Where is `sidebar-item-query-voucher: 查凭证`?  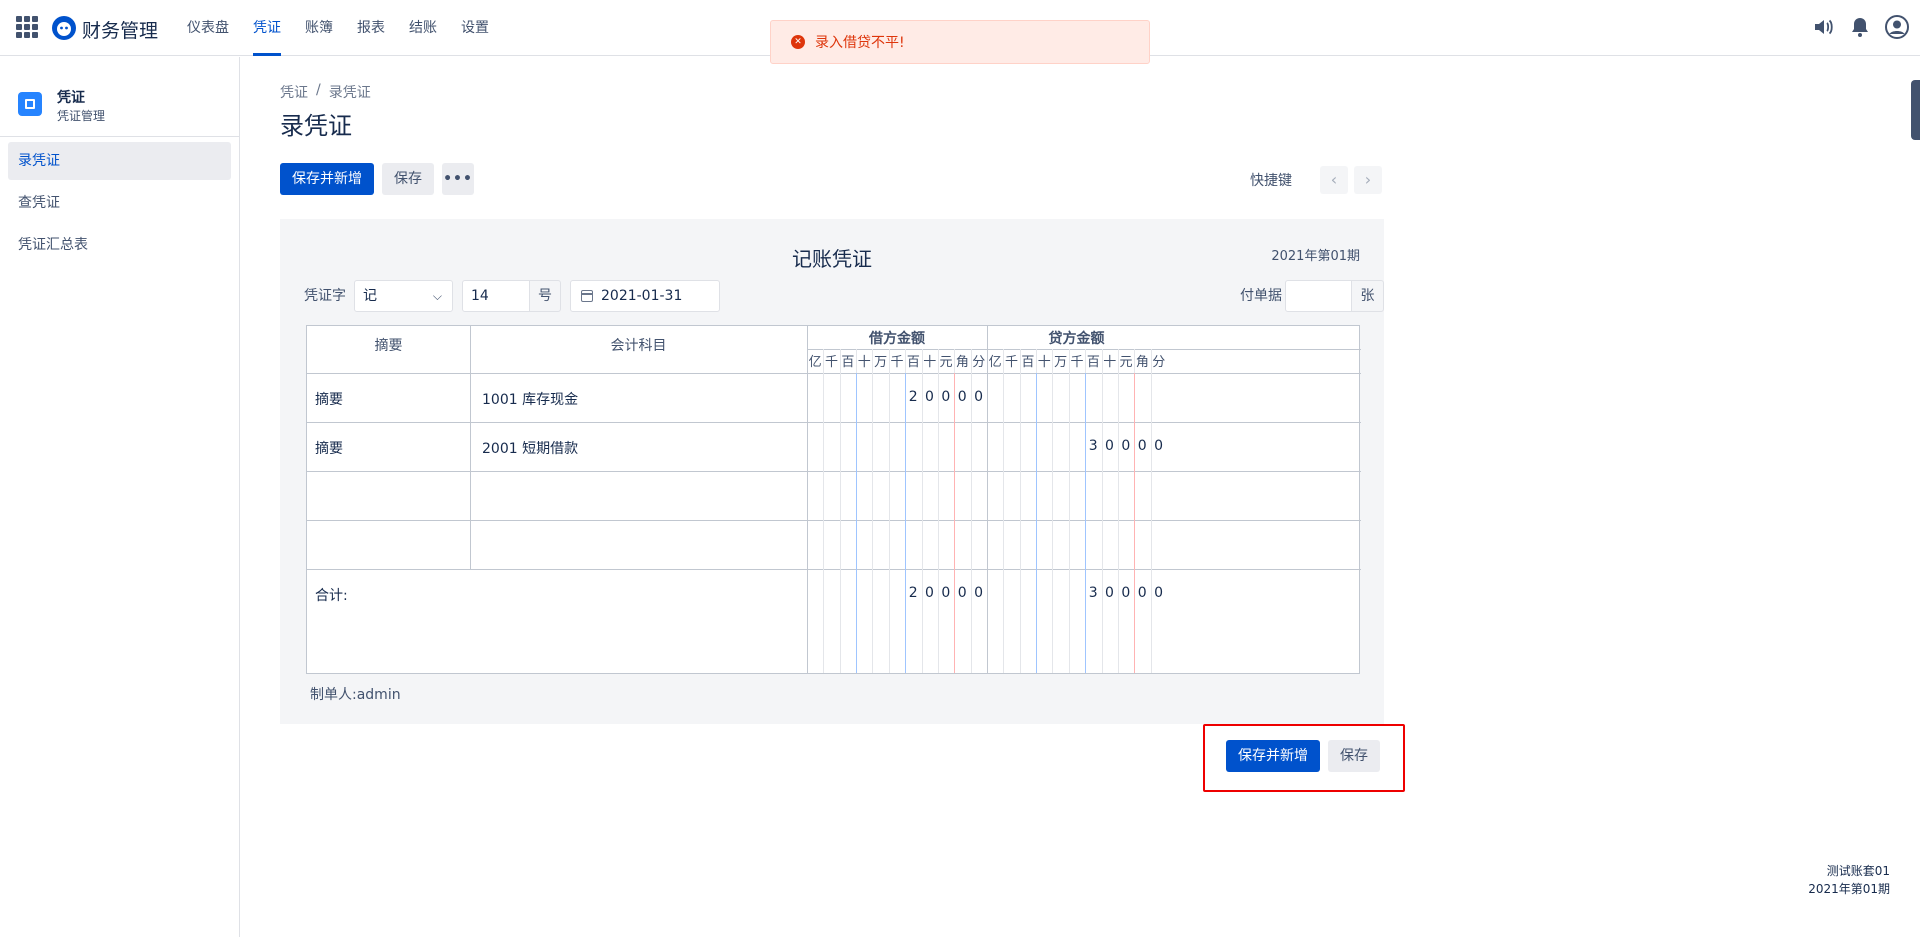
sidebar-item-query-voucher: 查凭证 is located at coordinates (119, 203).